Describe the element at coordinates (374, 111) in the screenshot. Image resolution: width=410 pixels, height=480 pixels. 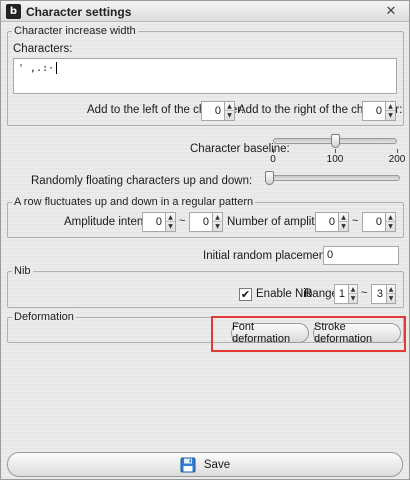
I see `add-right-field: 0` at that location.